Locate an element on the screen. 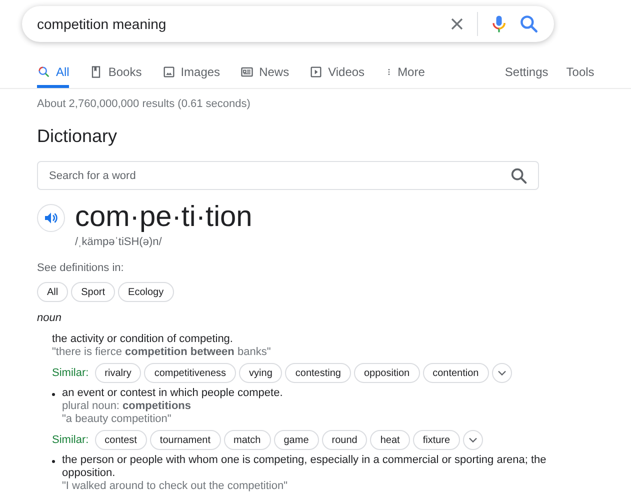  example: "there is fierce competition between banks" is located at coordinates (162, 352).